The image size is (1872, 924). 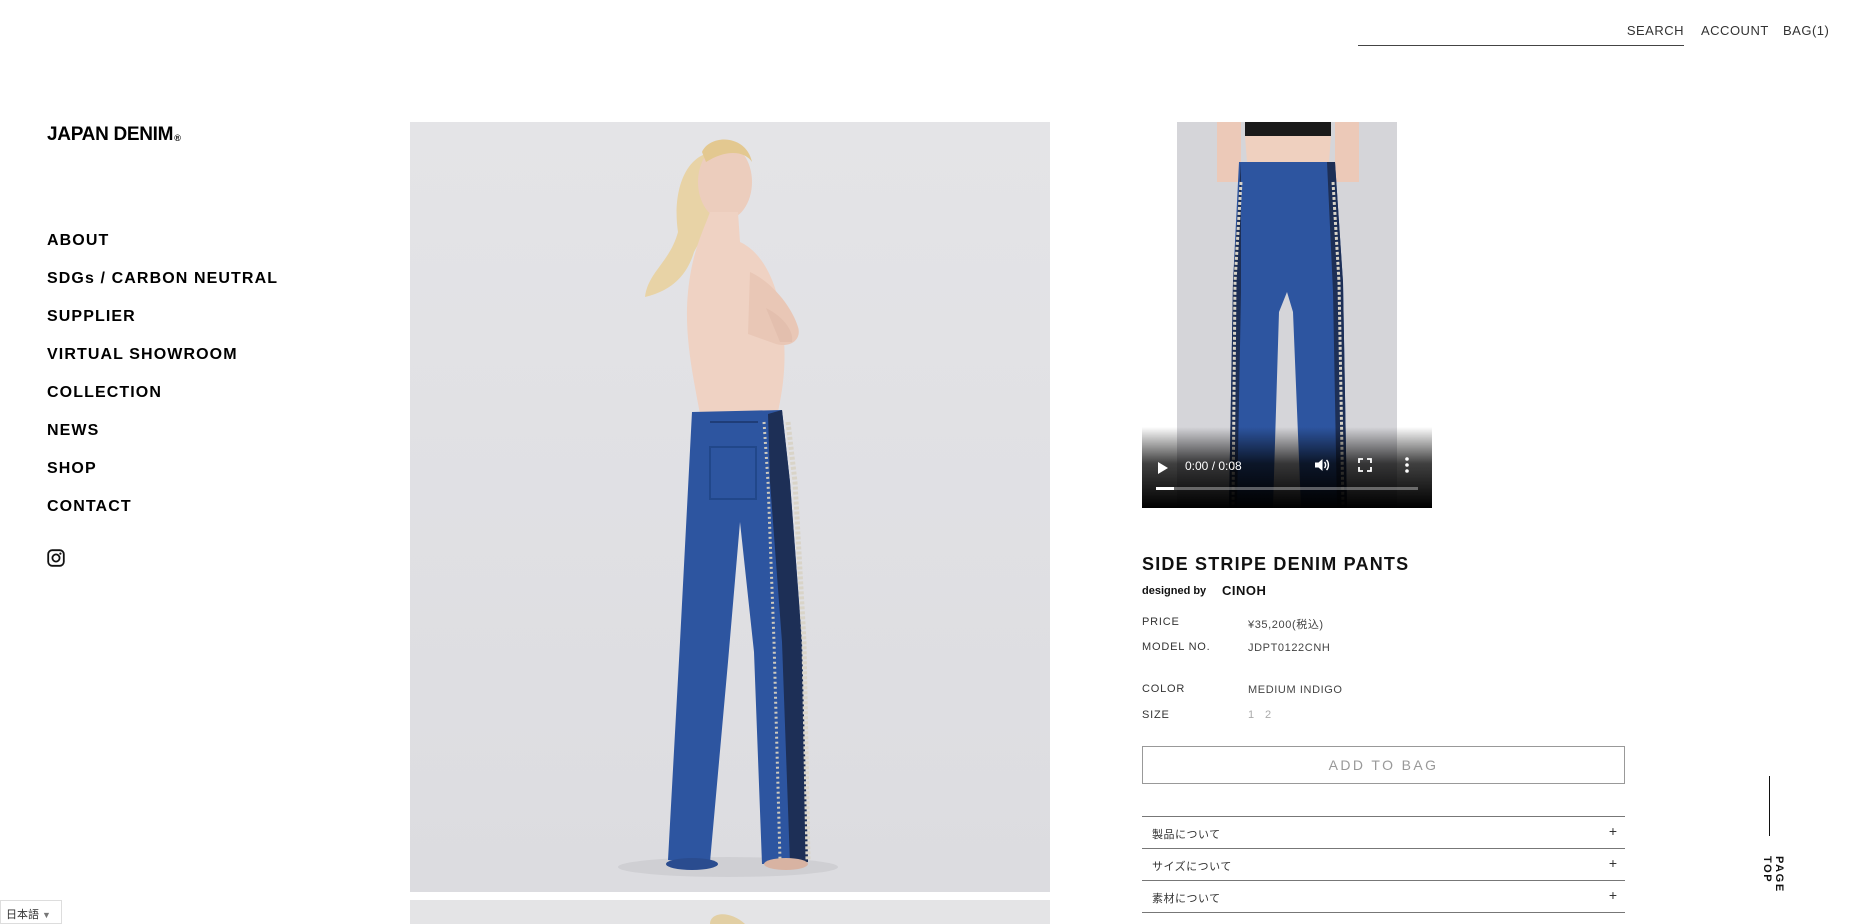 What do you see at coordinates (1268, 715) in the screenshot?
I see `size-option-2: 2` at bounding box center [1268, 715].